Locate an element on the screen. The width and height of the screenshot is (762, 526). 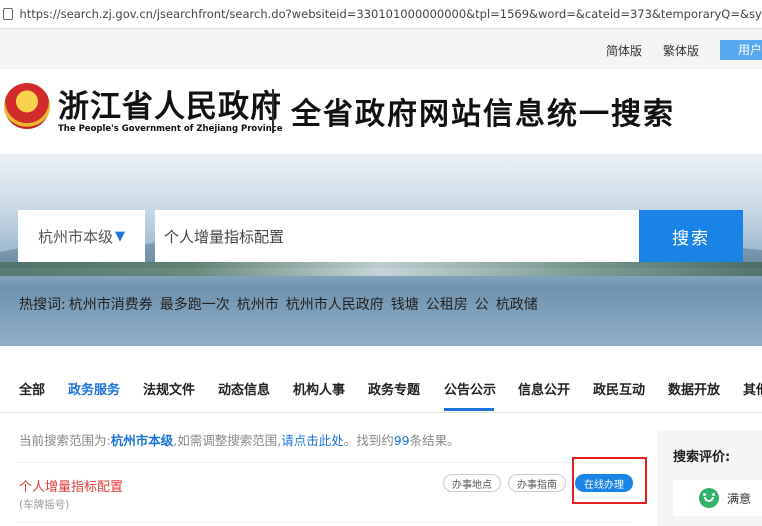
tab-public-interaction: 政民互动 is located at coordinates (619, 388).